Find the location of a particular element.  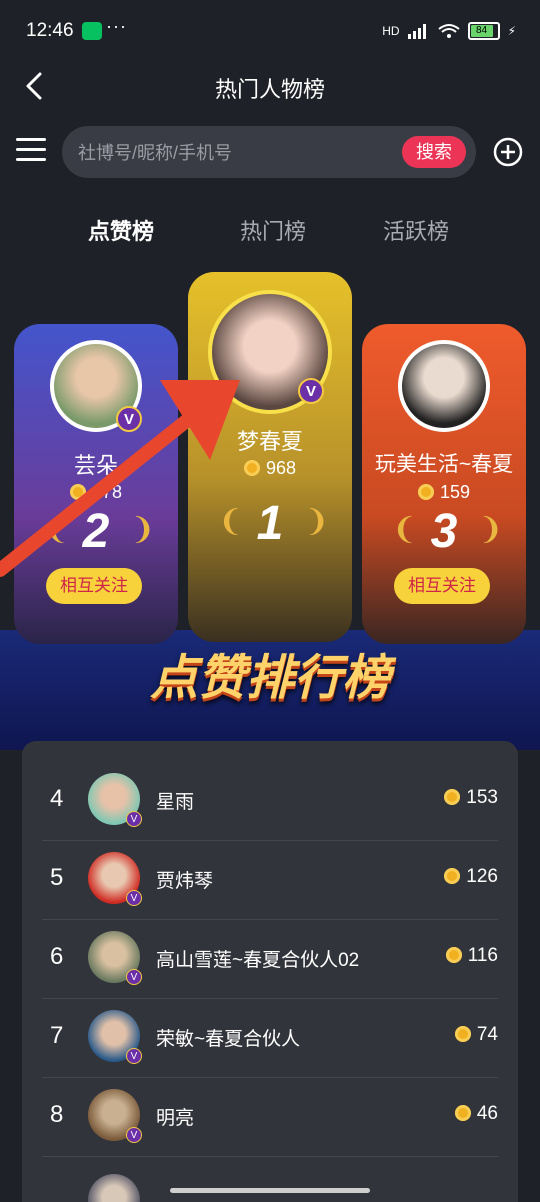

ranking-banner: 点赞排行榜 is located at coordinates (269, 678).